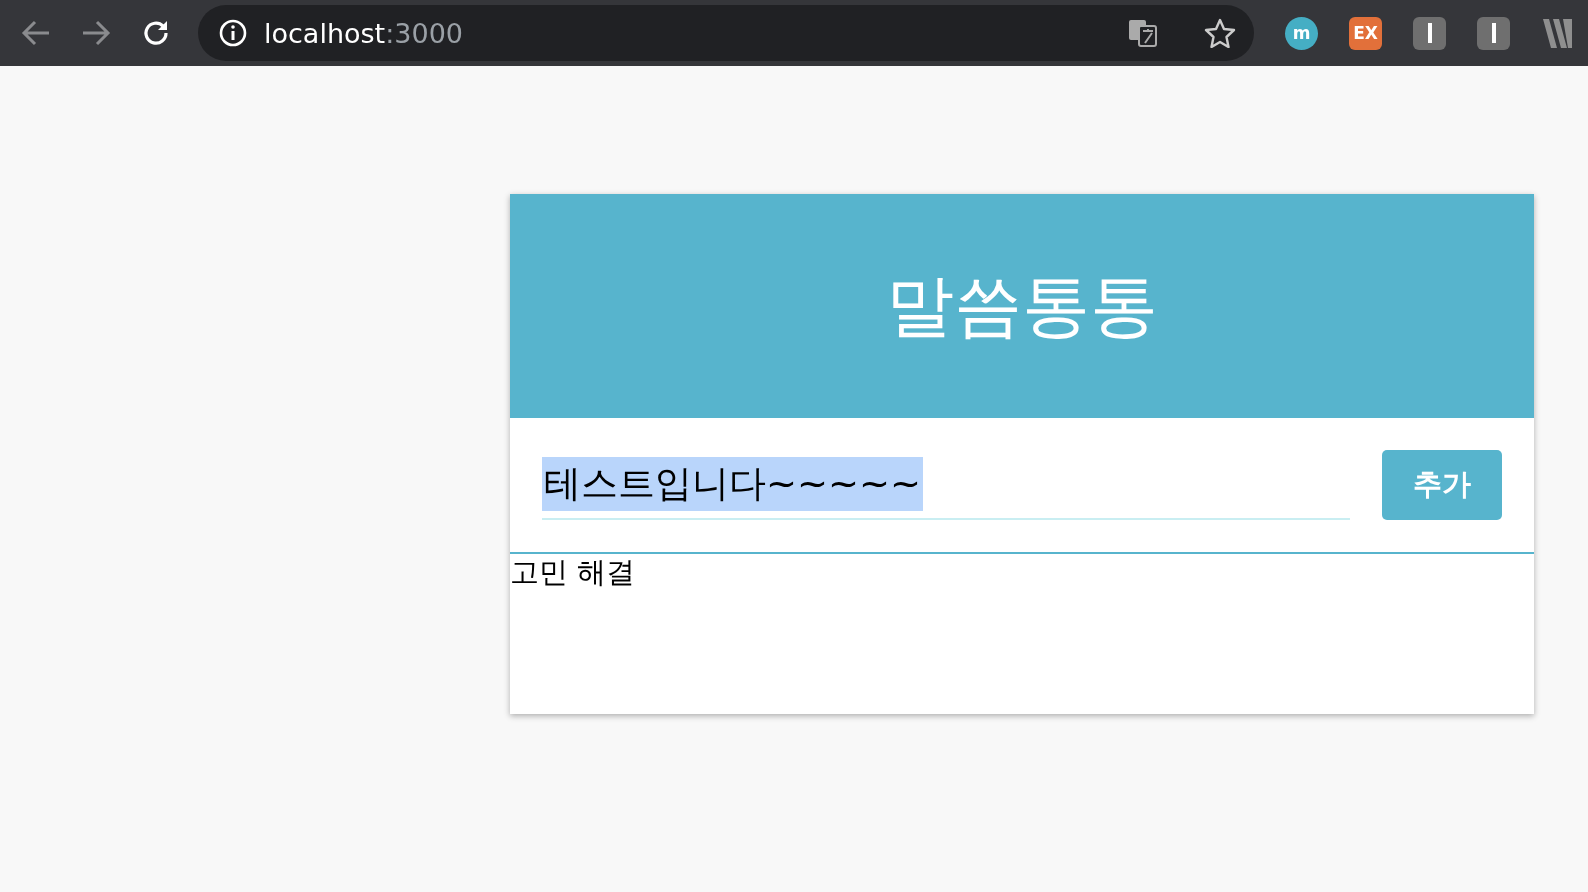  What do you see at coordinates (1022, 305) in the screenshot?
I see `app-title: 말씀통통` at bounding box center [1022, 305].